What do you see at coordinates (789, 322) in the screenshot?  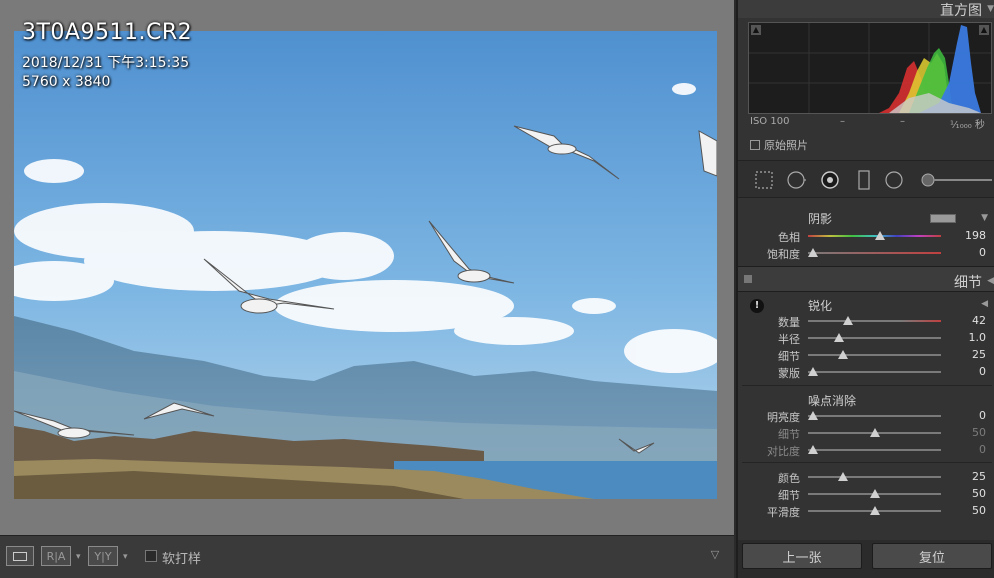 I see `slider-label: 数量` at bounding box center [789, 322].